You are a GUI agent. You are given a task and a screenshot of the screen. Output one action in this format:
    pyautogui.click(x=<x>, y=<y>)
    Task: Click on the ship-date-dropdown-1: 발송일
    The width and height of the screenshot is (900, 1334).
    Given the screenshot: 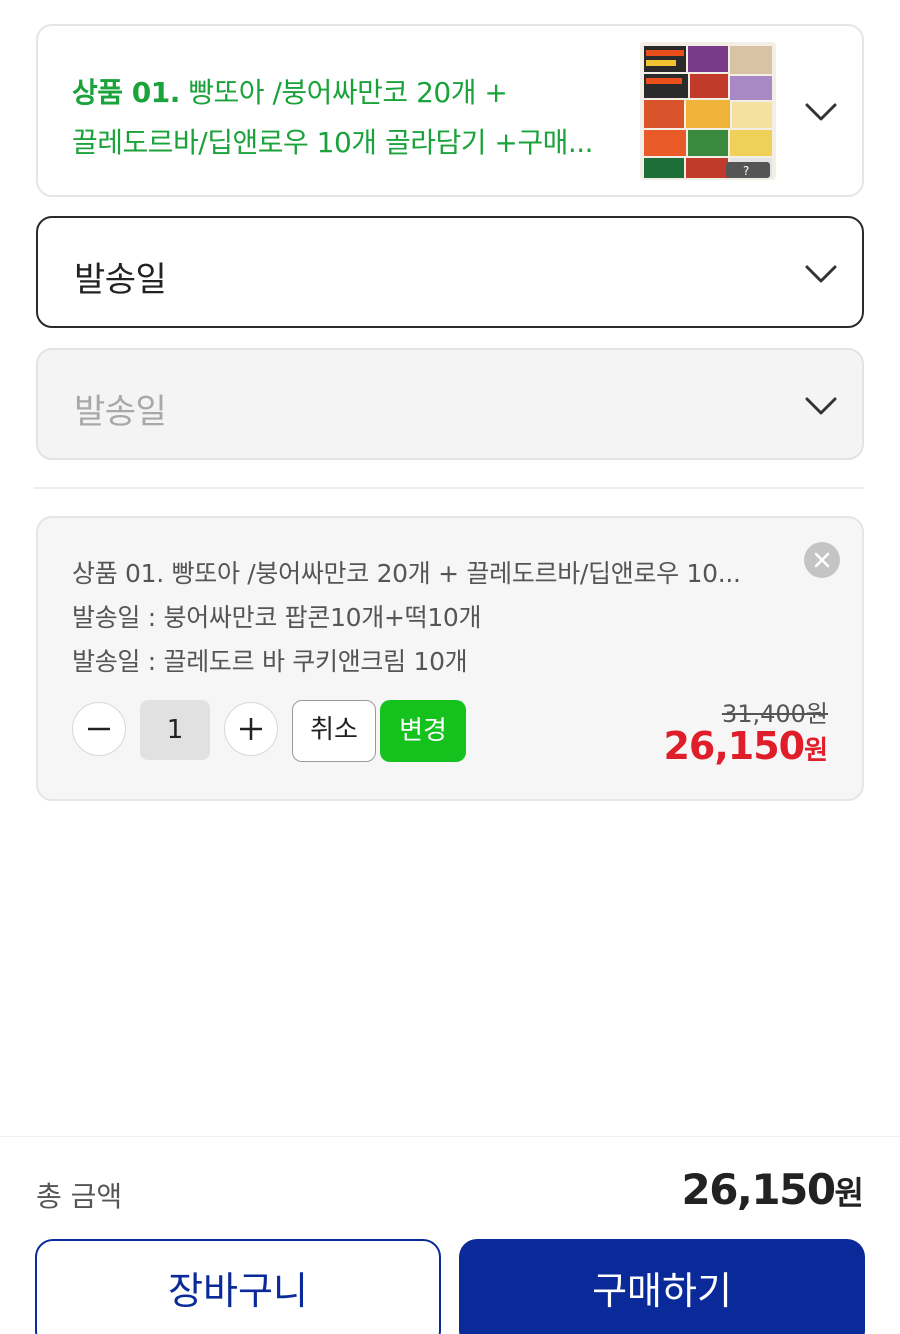 What is the action you would take?
    pyautogui.click(x=450, y=272)
    